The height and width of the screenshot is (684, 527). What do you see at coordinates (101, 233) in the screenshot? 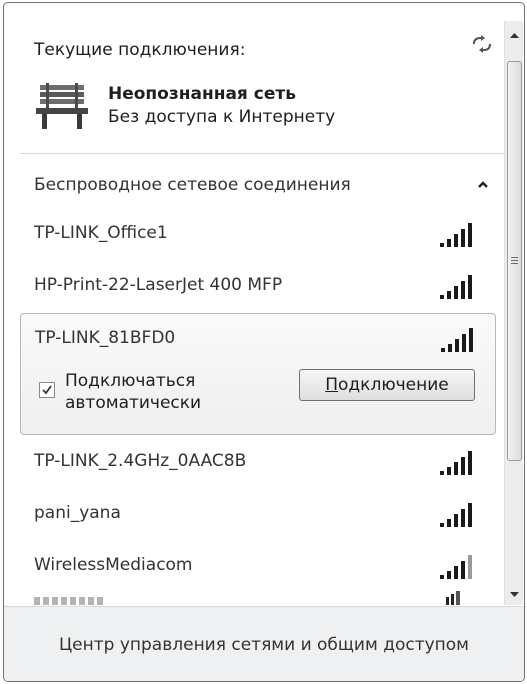
I see `network-ssid: TP-LINK_Office1` at bounding box center [101, 233].